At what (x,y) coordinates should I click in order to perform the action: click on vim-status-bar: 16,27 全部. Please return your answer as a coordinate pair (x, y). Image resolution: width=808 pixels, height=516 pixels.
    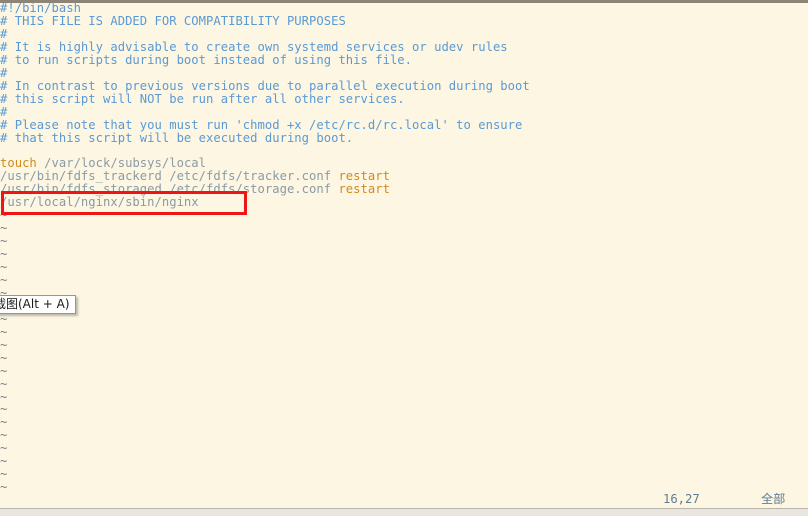
    Looking at the image, I should click on (404, 499).